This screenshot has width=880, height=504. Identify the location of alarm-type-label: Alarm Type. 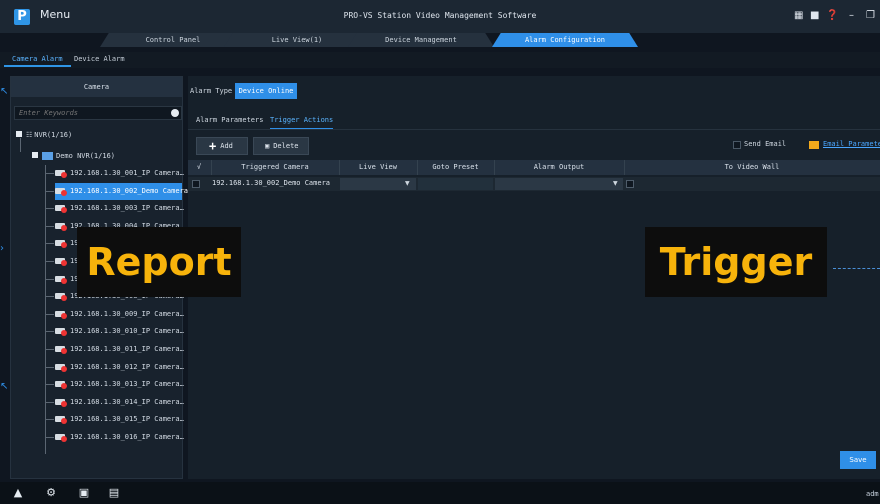
(211, 91).